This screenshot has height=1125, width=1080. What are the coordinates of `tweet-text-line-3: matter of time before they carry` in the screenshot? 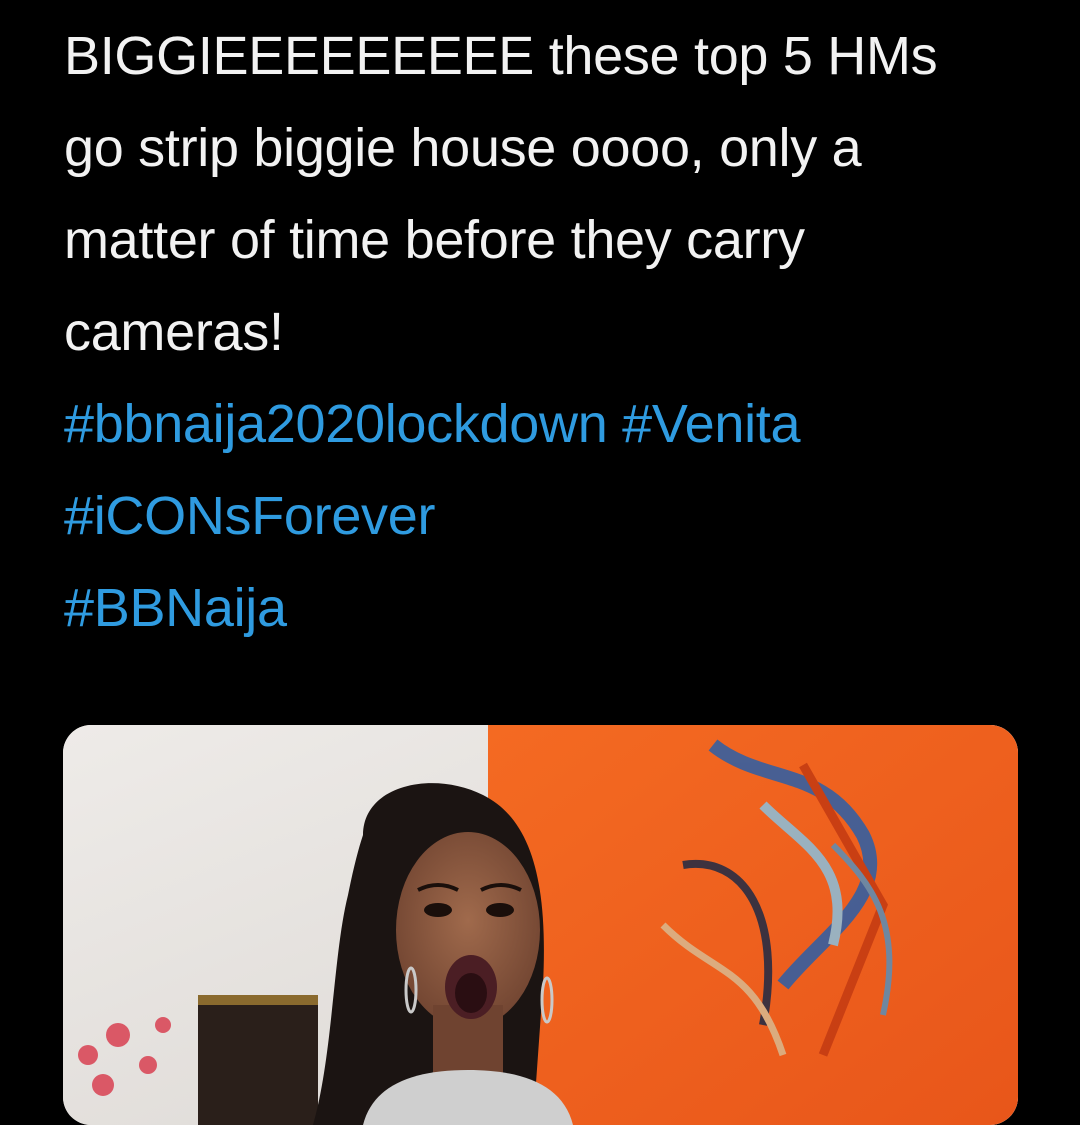 It's located at (434, 240).